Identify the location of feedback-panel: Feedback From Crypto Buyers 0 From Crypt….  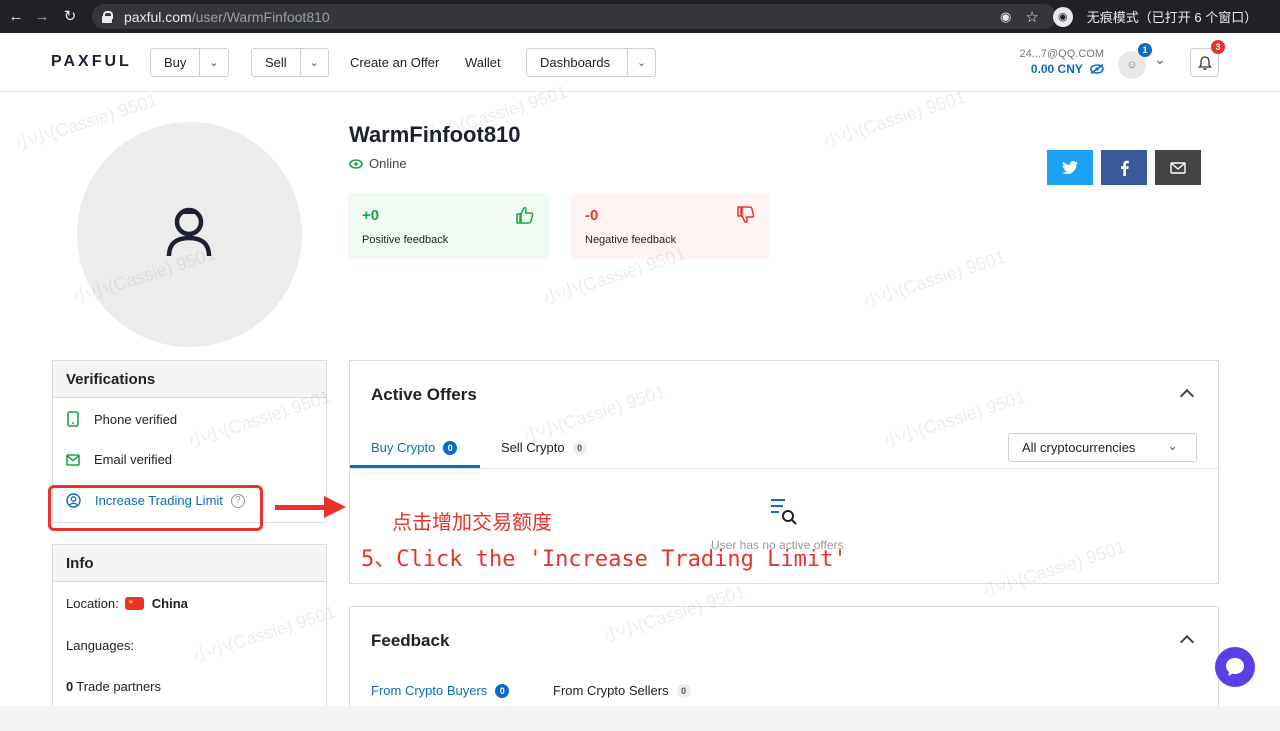
(784, 661).